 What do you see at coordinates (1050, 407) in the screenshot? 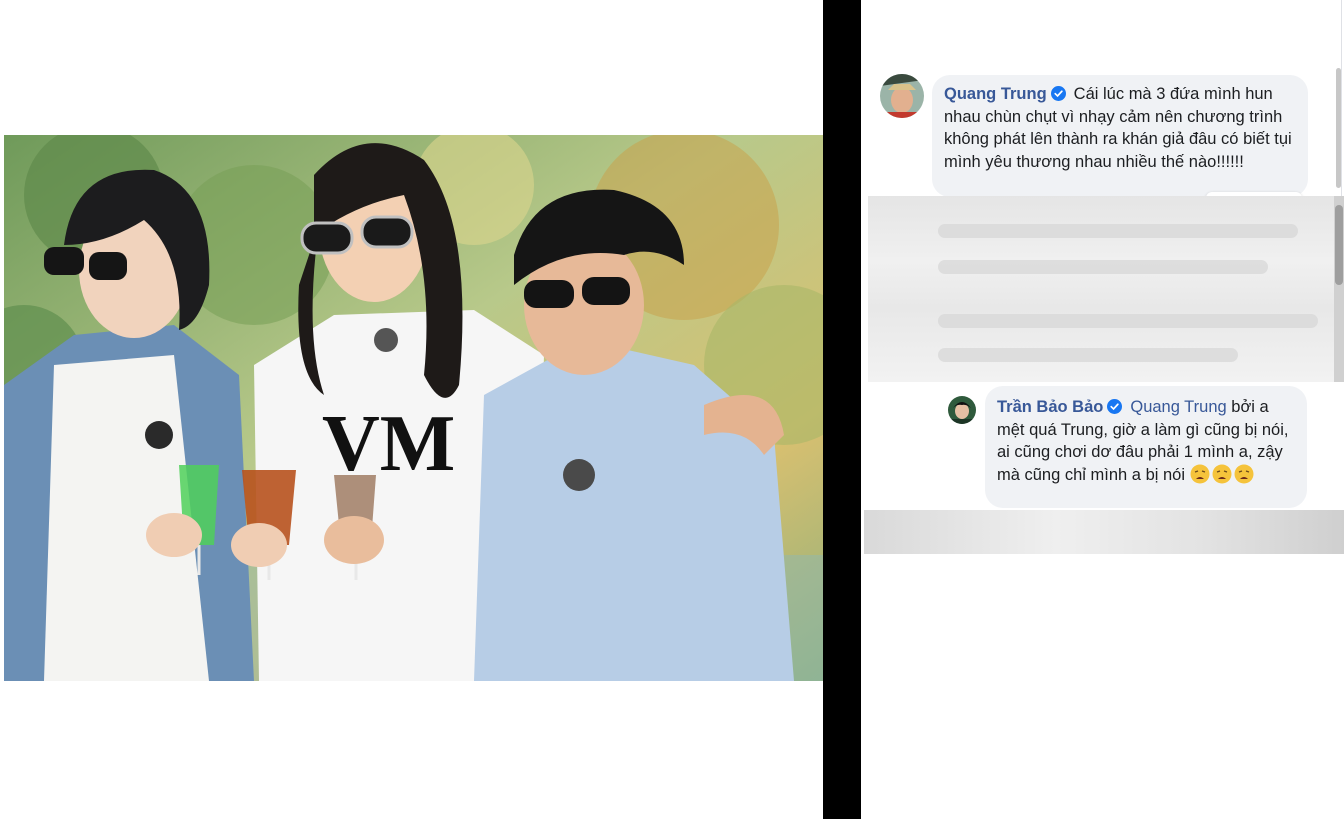
I see `comment-author: Trần Bảo Bảo` at bounding box center [1050, 407].